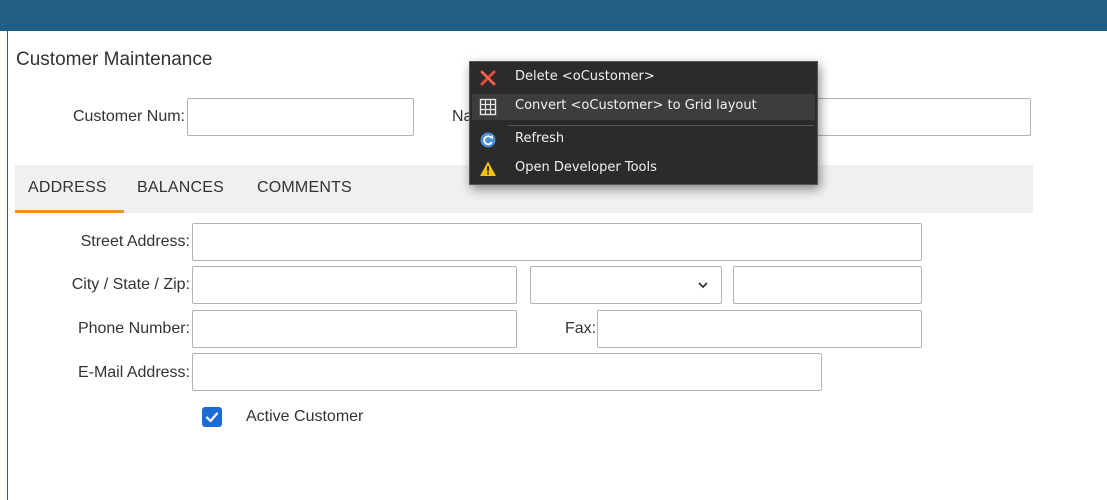  I want to click on city-input, so click(354, 285).